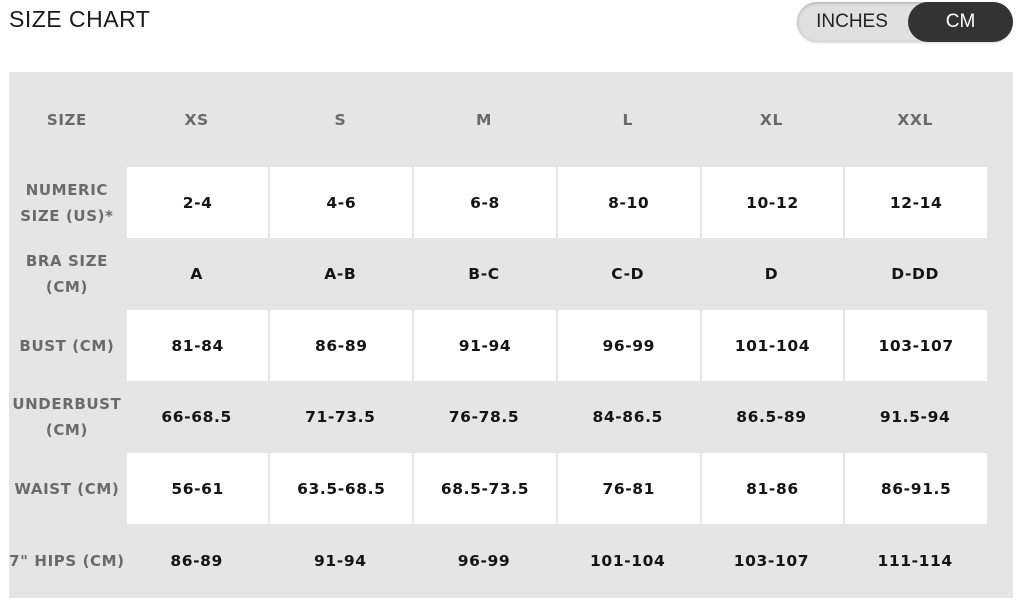  I want to click on unit-option-cm: CM, so click(960, 22).